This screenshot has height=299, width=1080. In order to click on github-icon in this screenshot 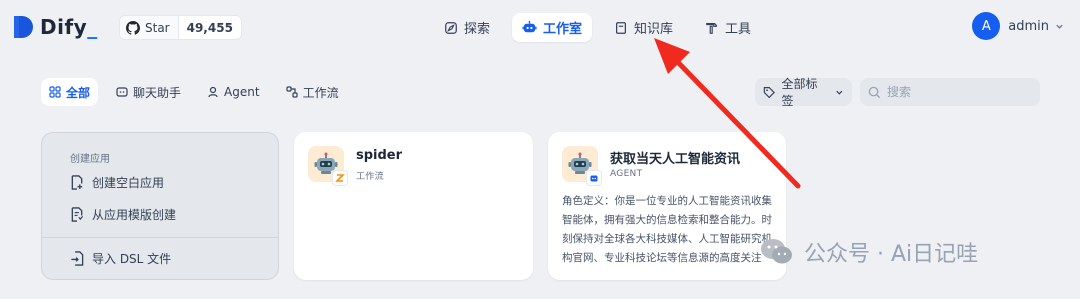, I will do `click(133, 27)`.